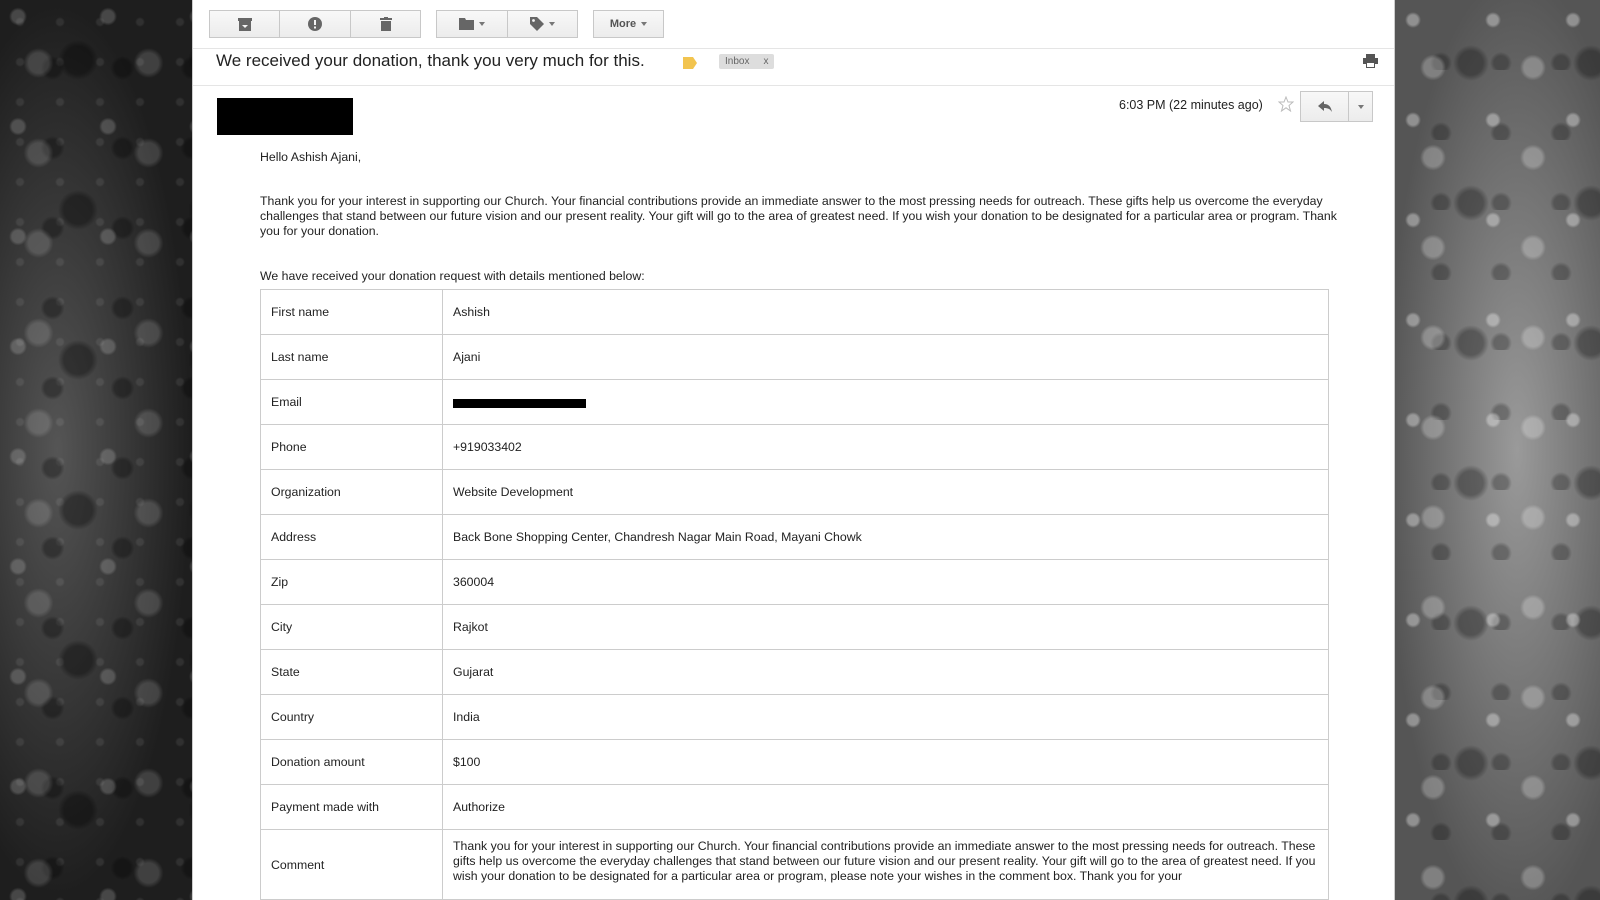 The height and width of the screenshot is (900, 1600). I want to click on reply-button, so click(1324, 106).